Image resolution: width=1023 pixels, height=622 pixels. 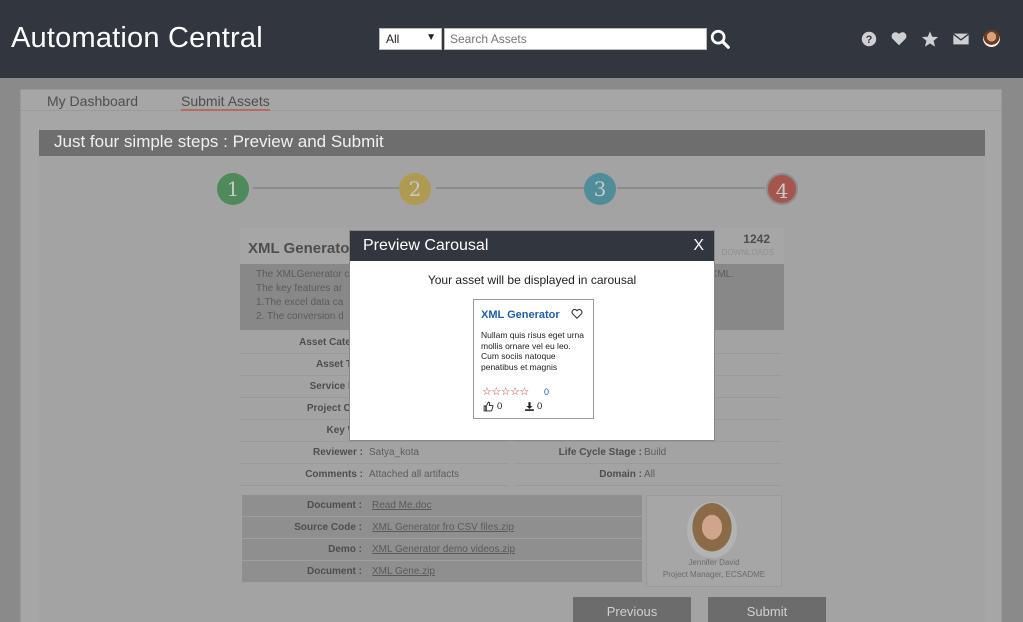 I want to click on meta-row: Life Cycle Stage : Build, so click(x=648, y=453).